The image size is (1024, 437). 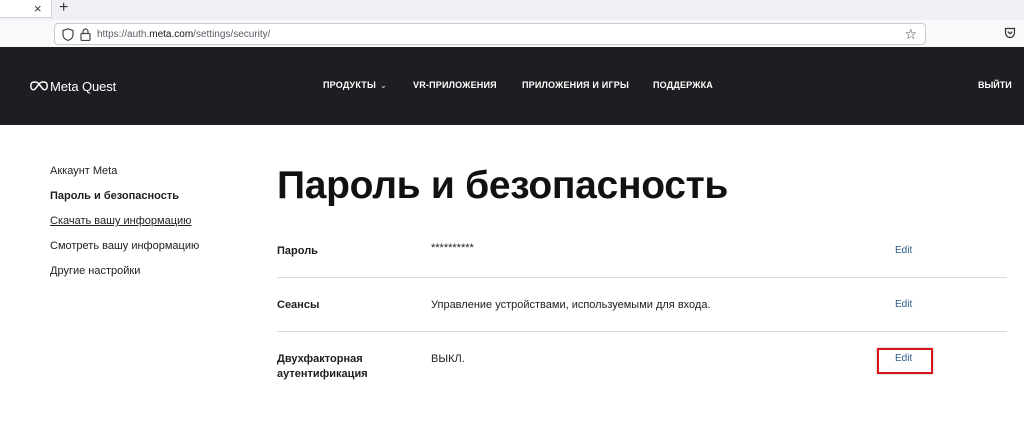 What do you see at coordinates (298, 305) in the screenshot?
I see `row-label: Сеансы` at bounding box center [298, 305].